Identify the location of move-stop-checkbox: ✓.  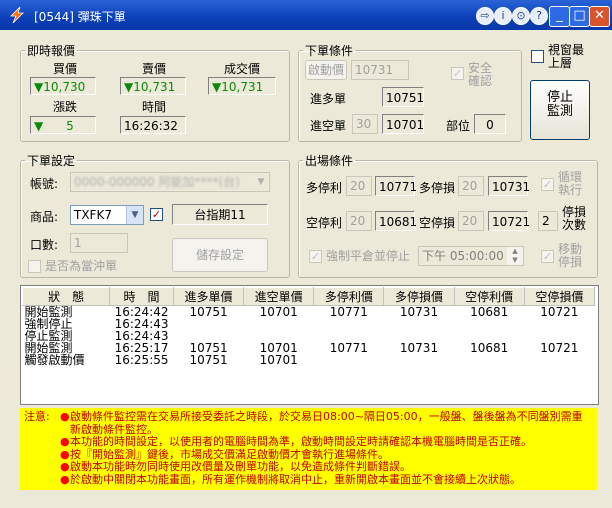
(547, 256).